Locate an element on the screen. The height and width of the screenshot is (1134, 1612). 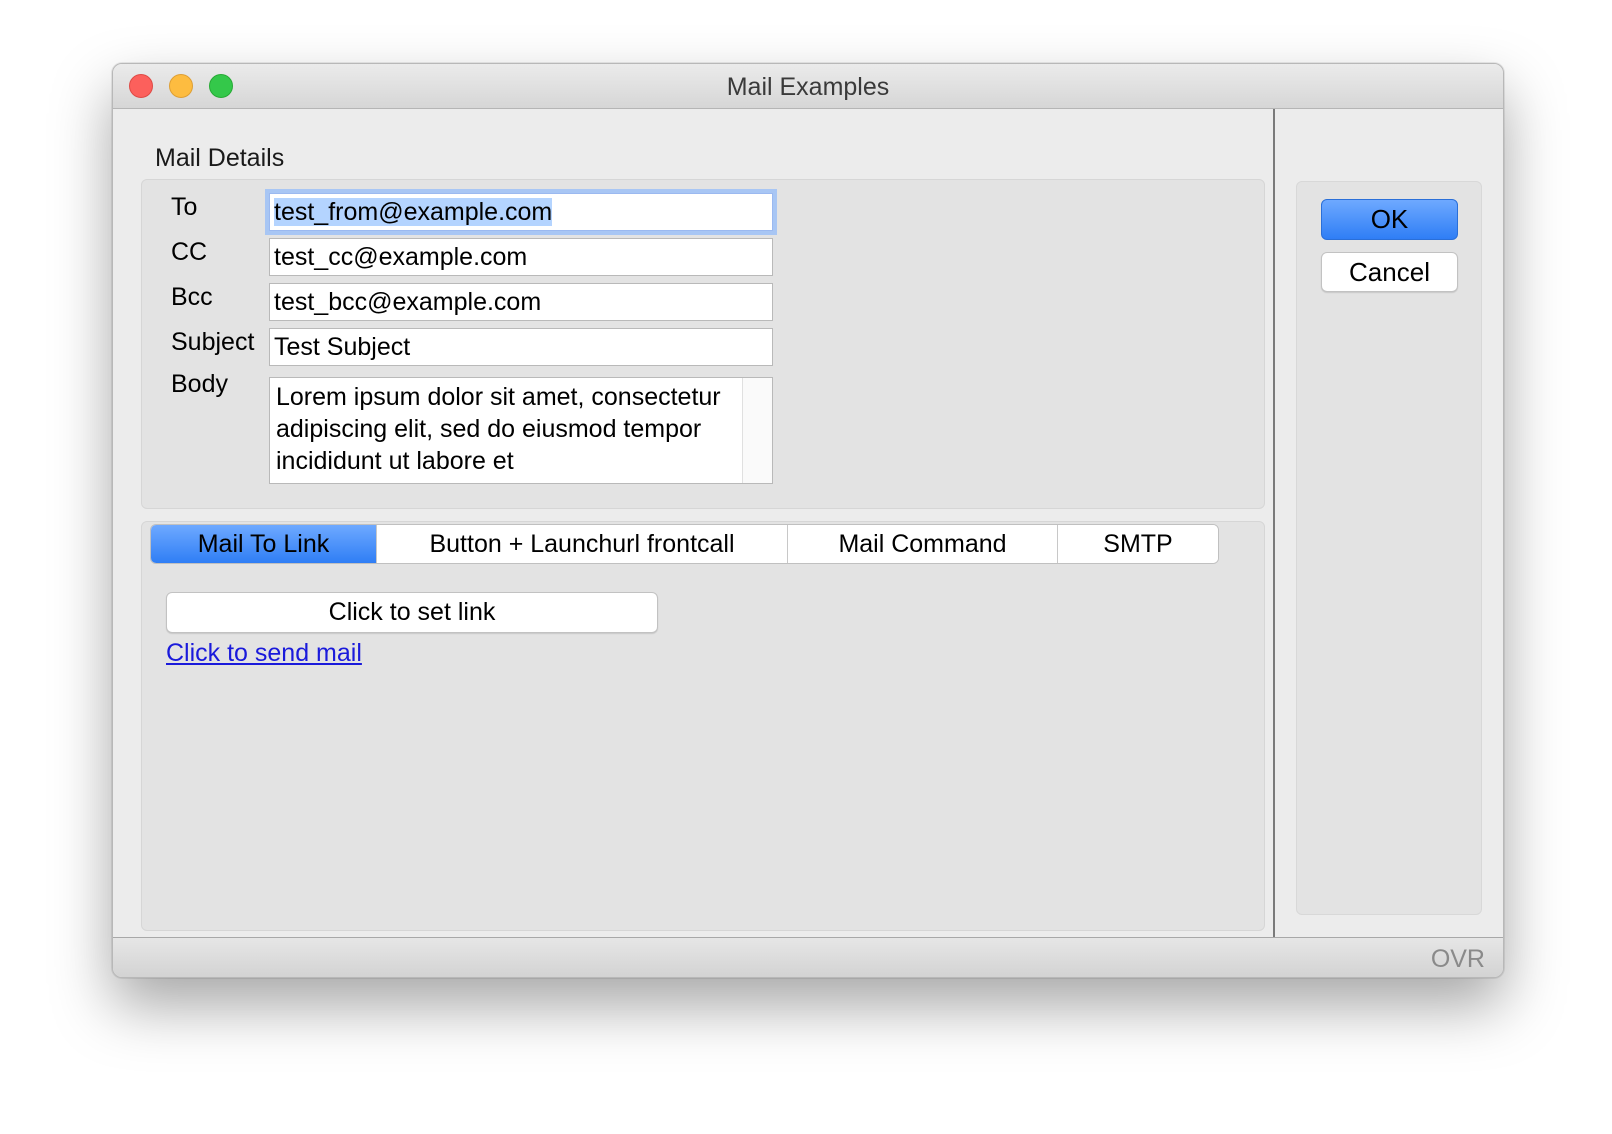
overwrite-mode-indicator: OVR is located at coordinates (1457, 959).